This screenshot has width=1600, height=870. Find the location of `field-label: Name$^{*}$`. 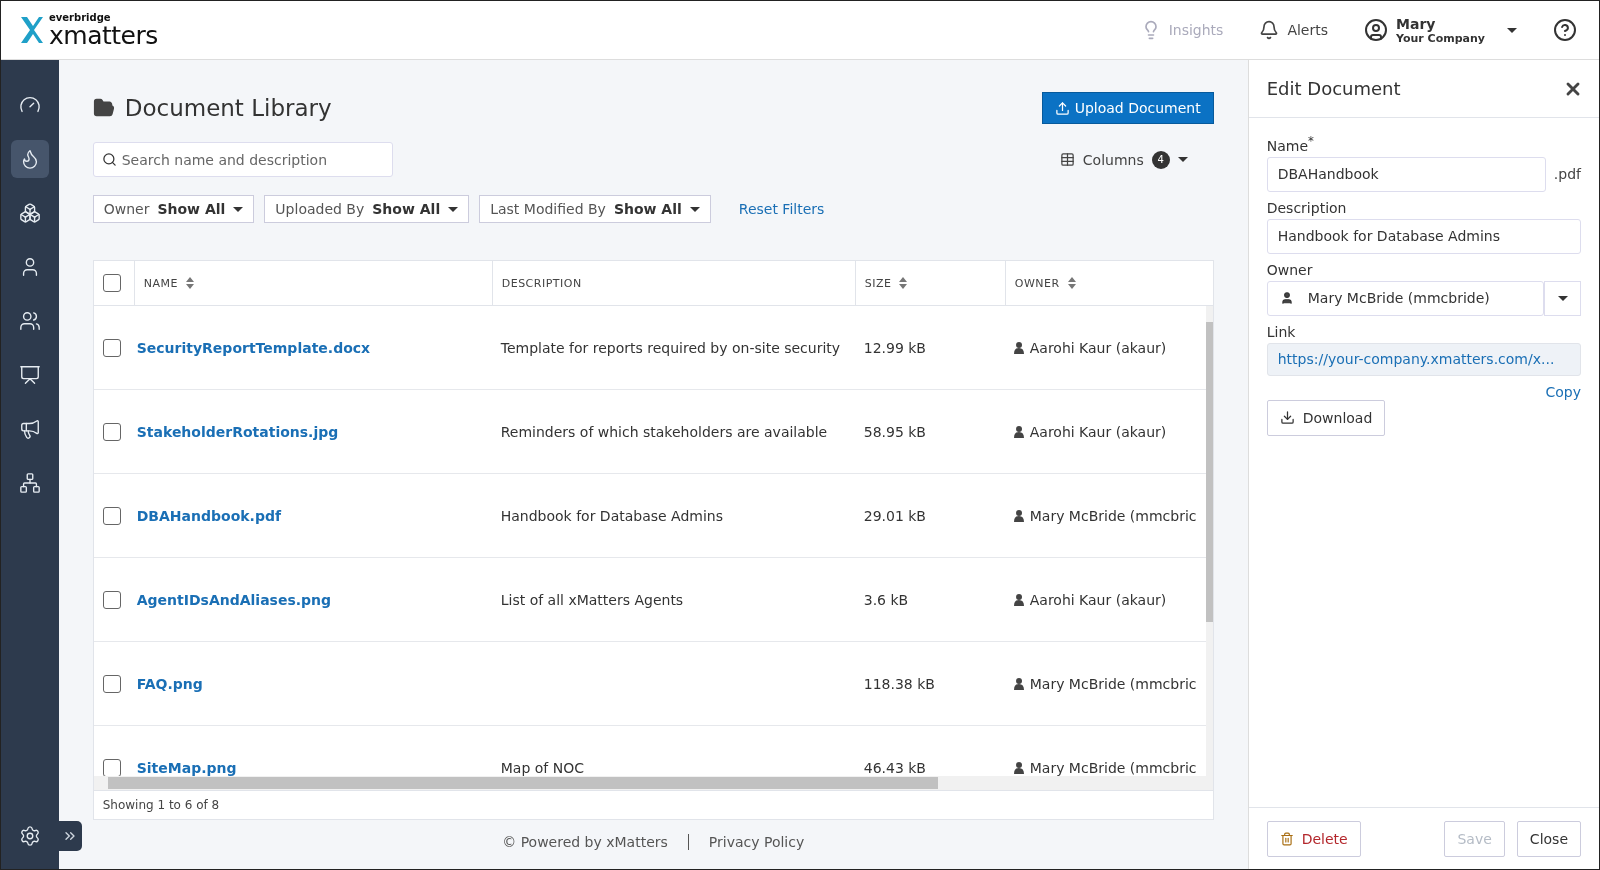

field-label: Name$^{*}$ is located at coordinates (1290, 144).